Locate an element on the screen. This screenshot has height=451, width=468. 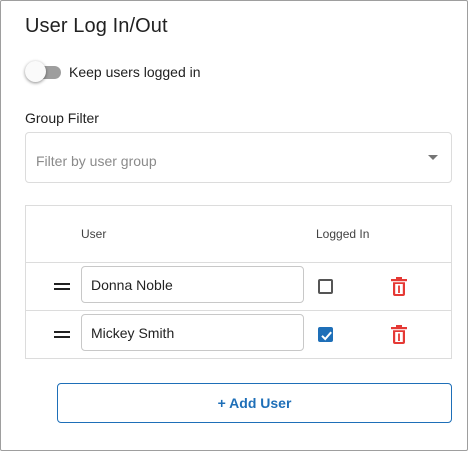
group-filter-select: Filter by user group is located at coordinates (238, 157).